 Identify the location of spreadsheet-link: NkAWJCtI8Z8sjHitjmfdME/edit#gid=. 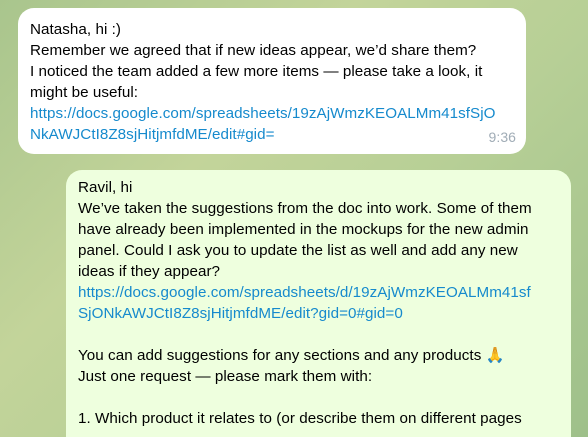
(278, 134).